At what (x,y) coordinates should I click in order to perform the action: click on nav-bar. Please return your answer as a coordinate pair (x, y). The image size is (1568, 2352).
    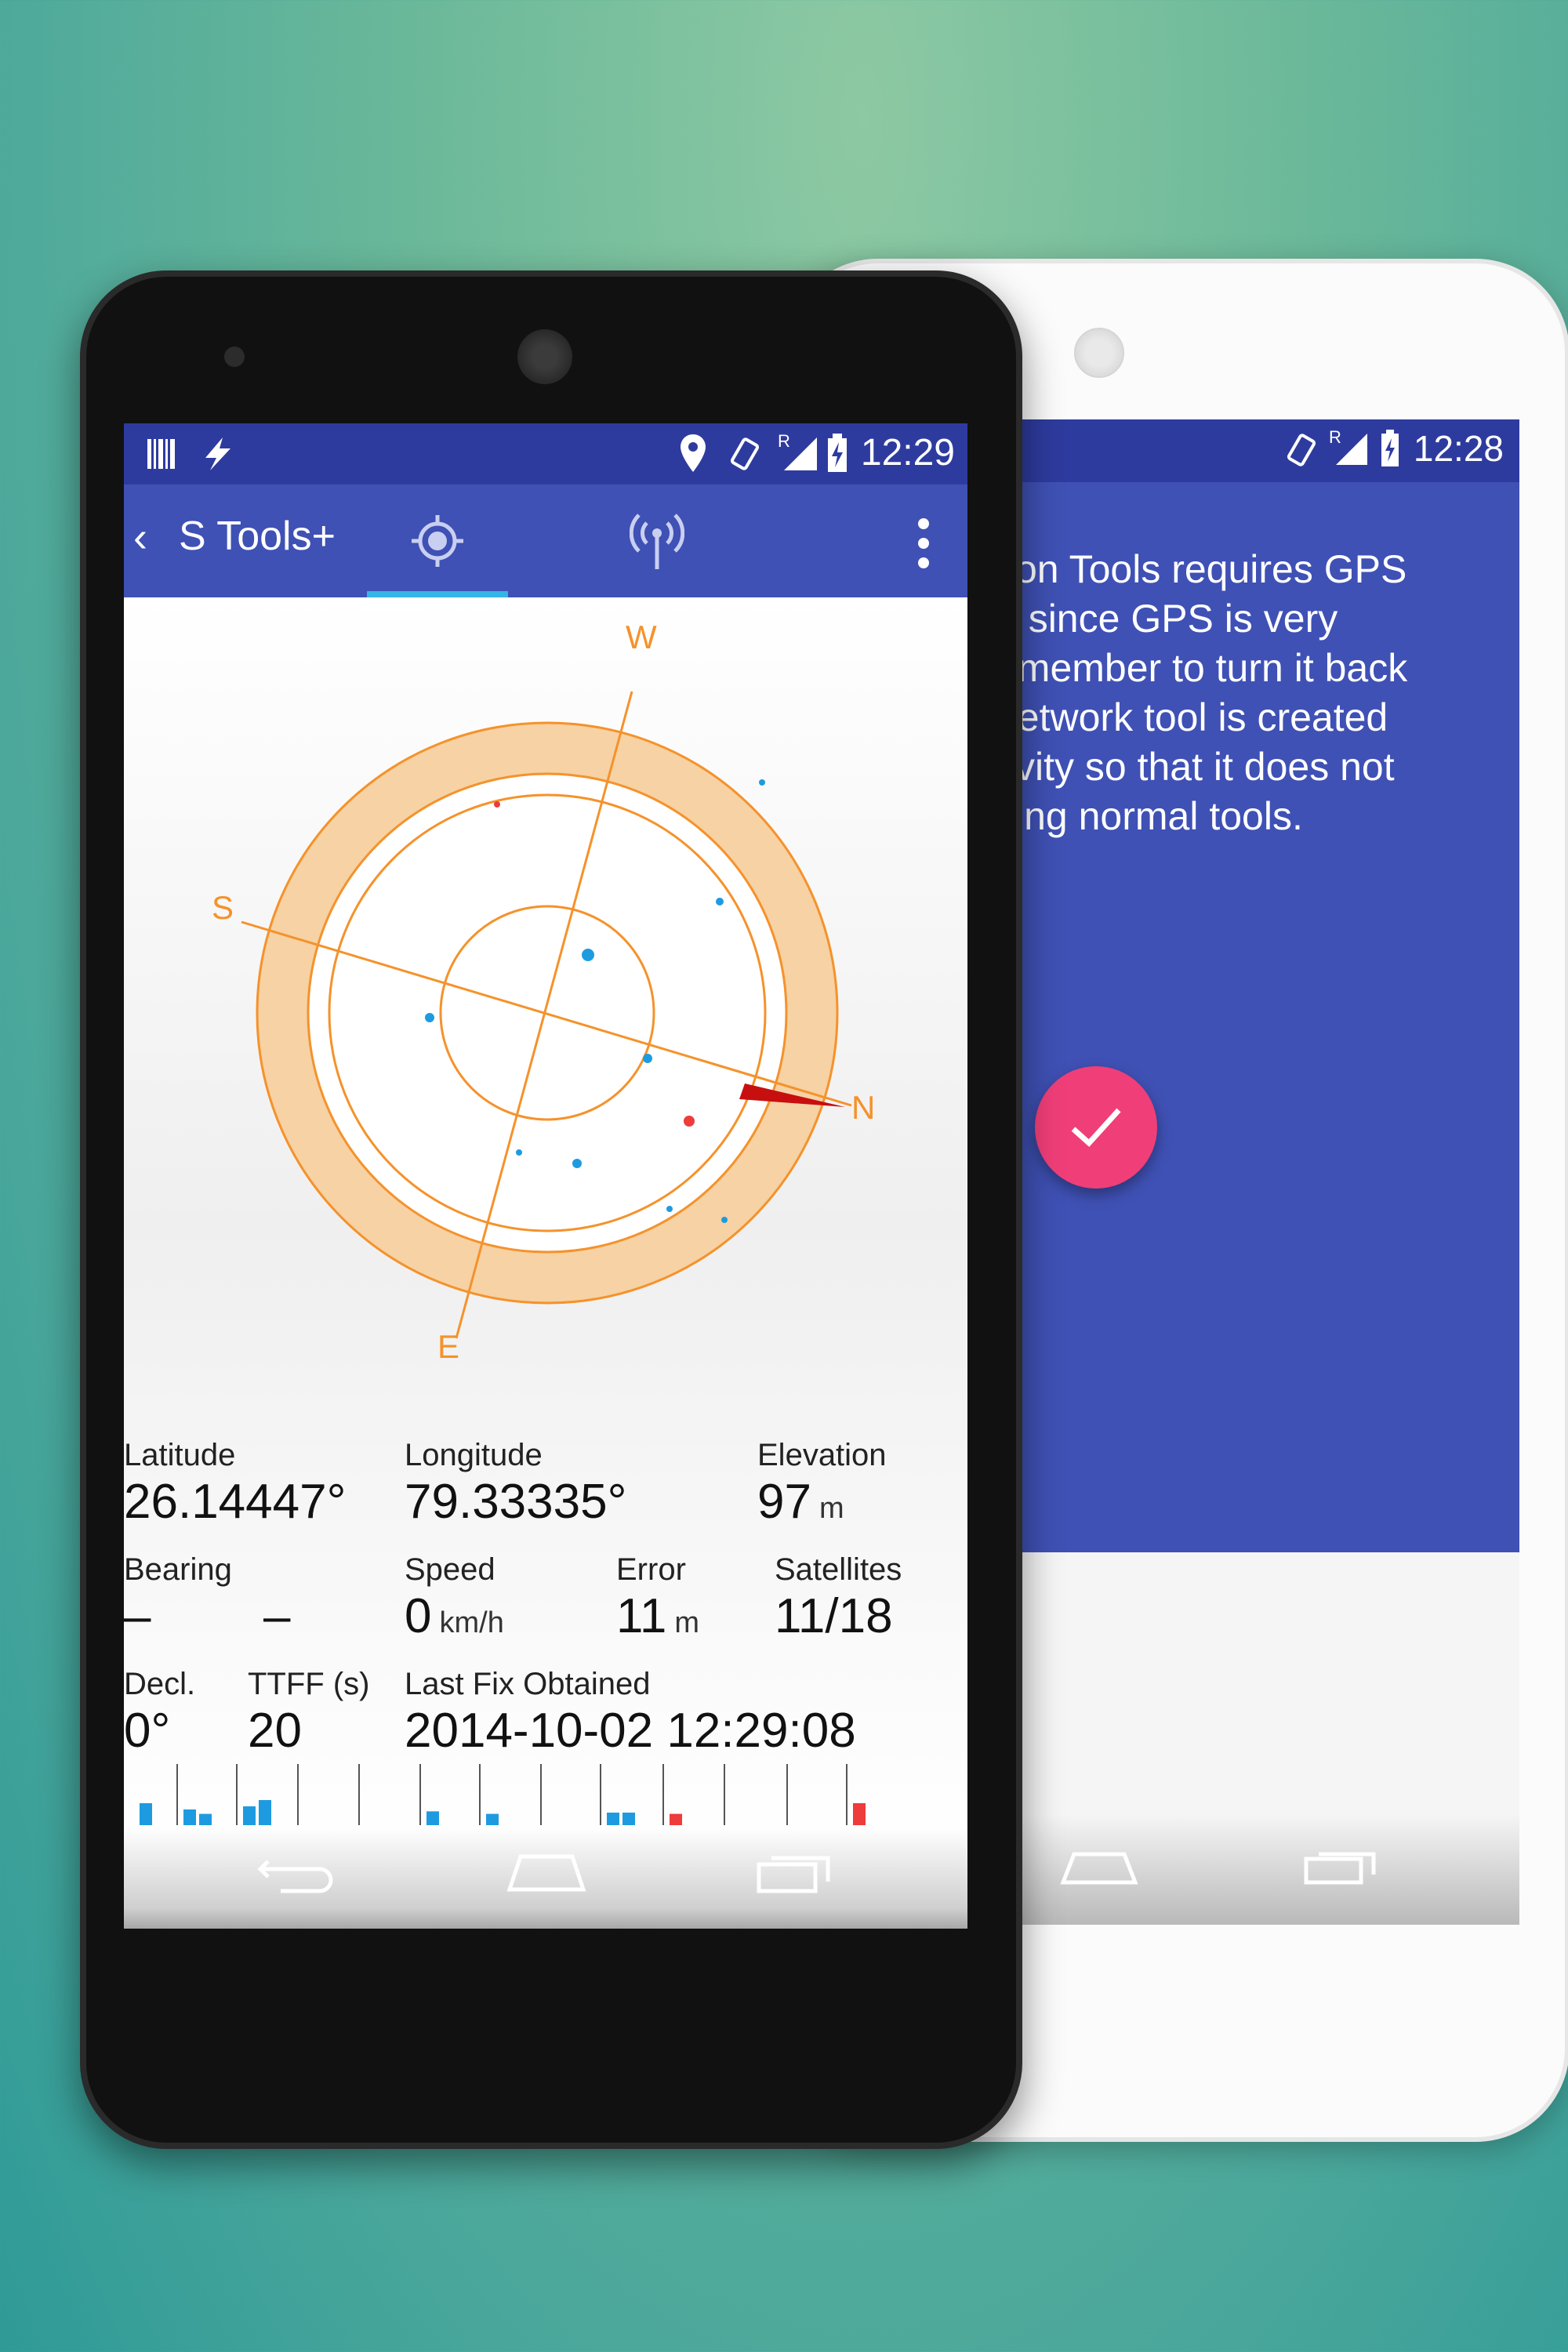
    Looking at the image, I should click on (545, 1878).